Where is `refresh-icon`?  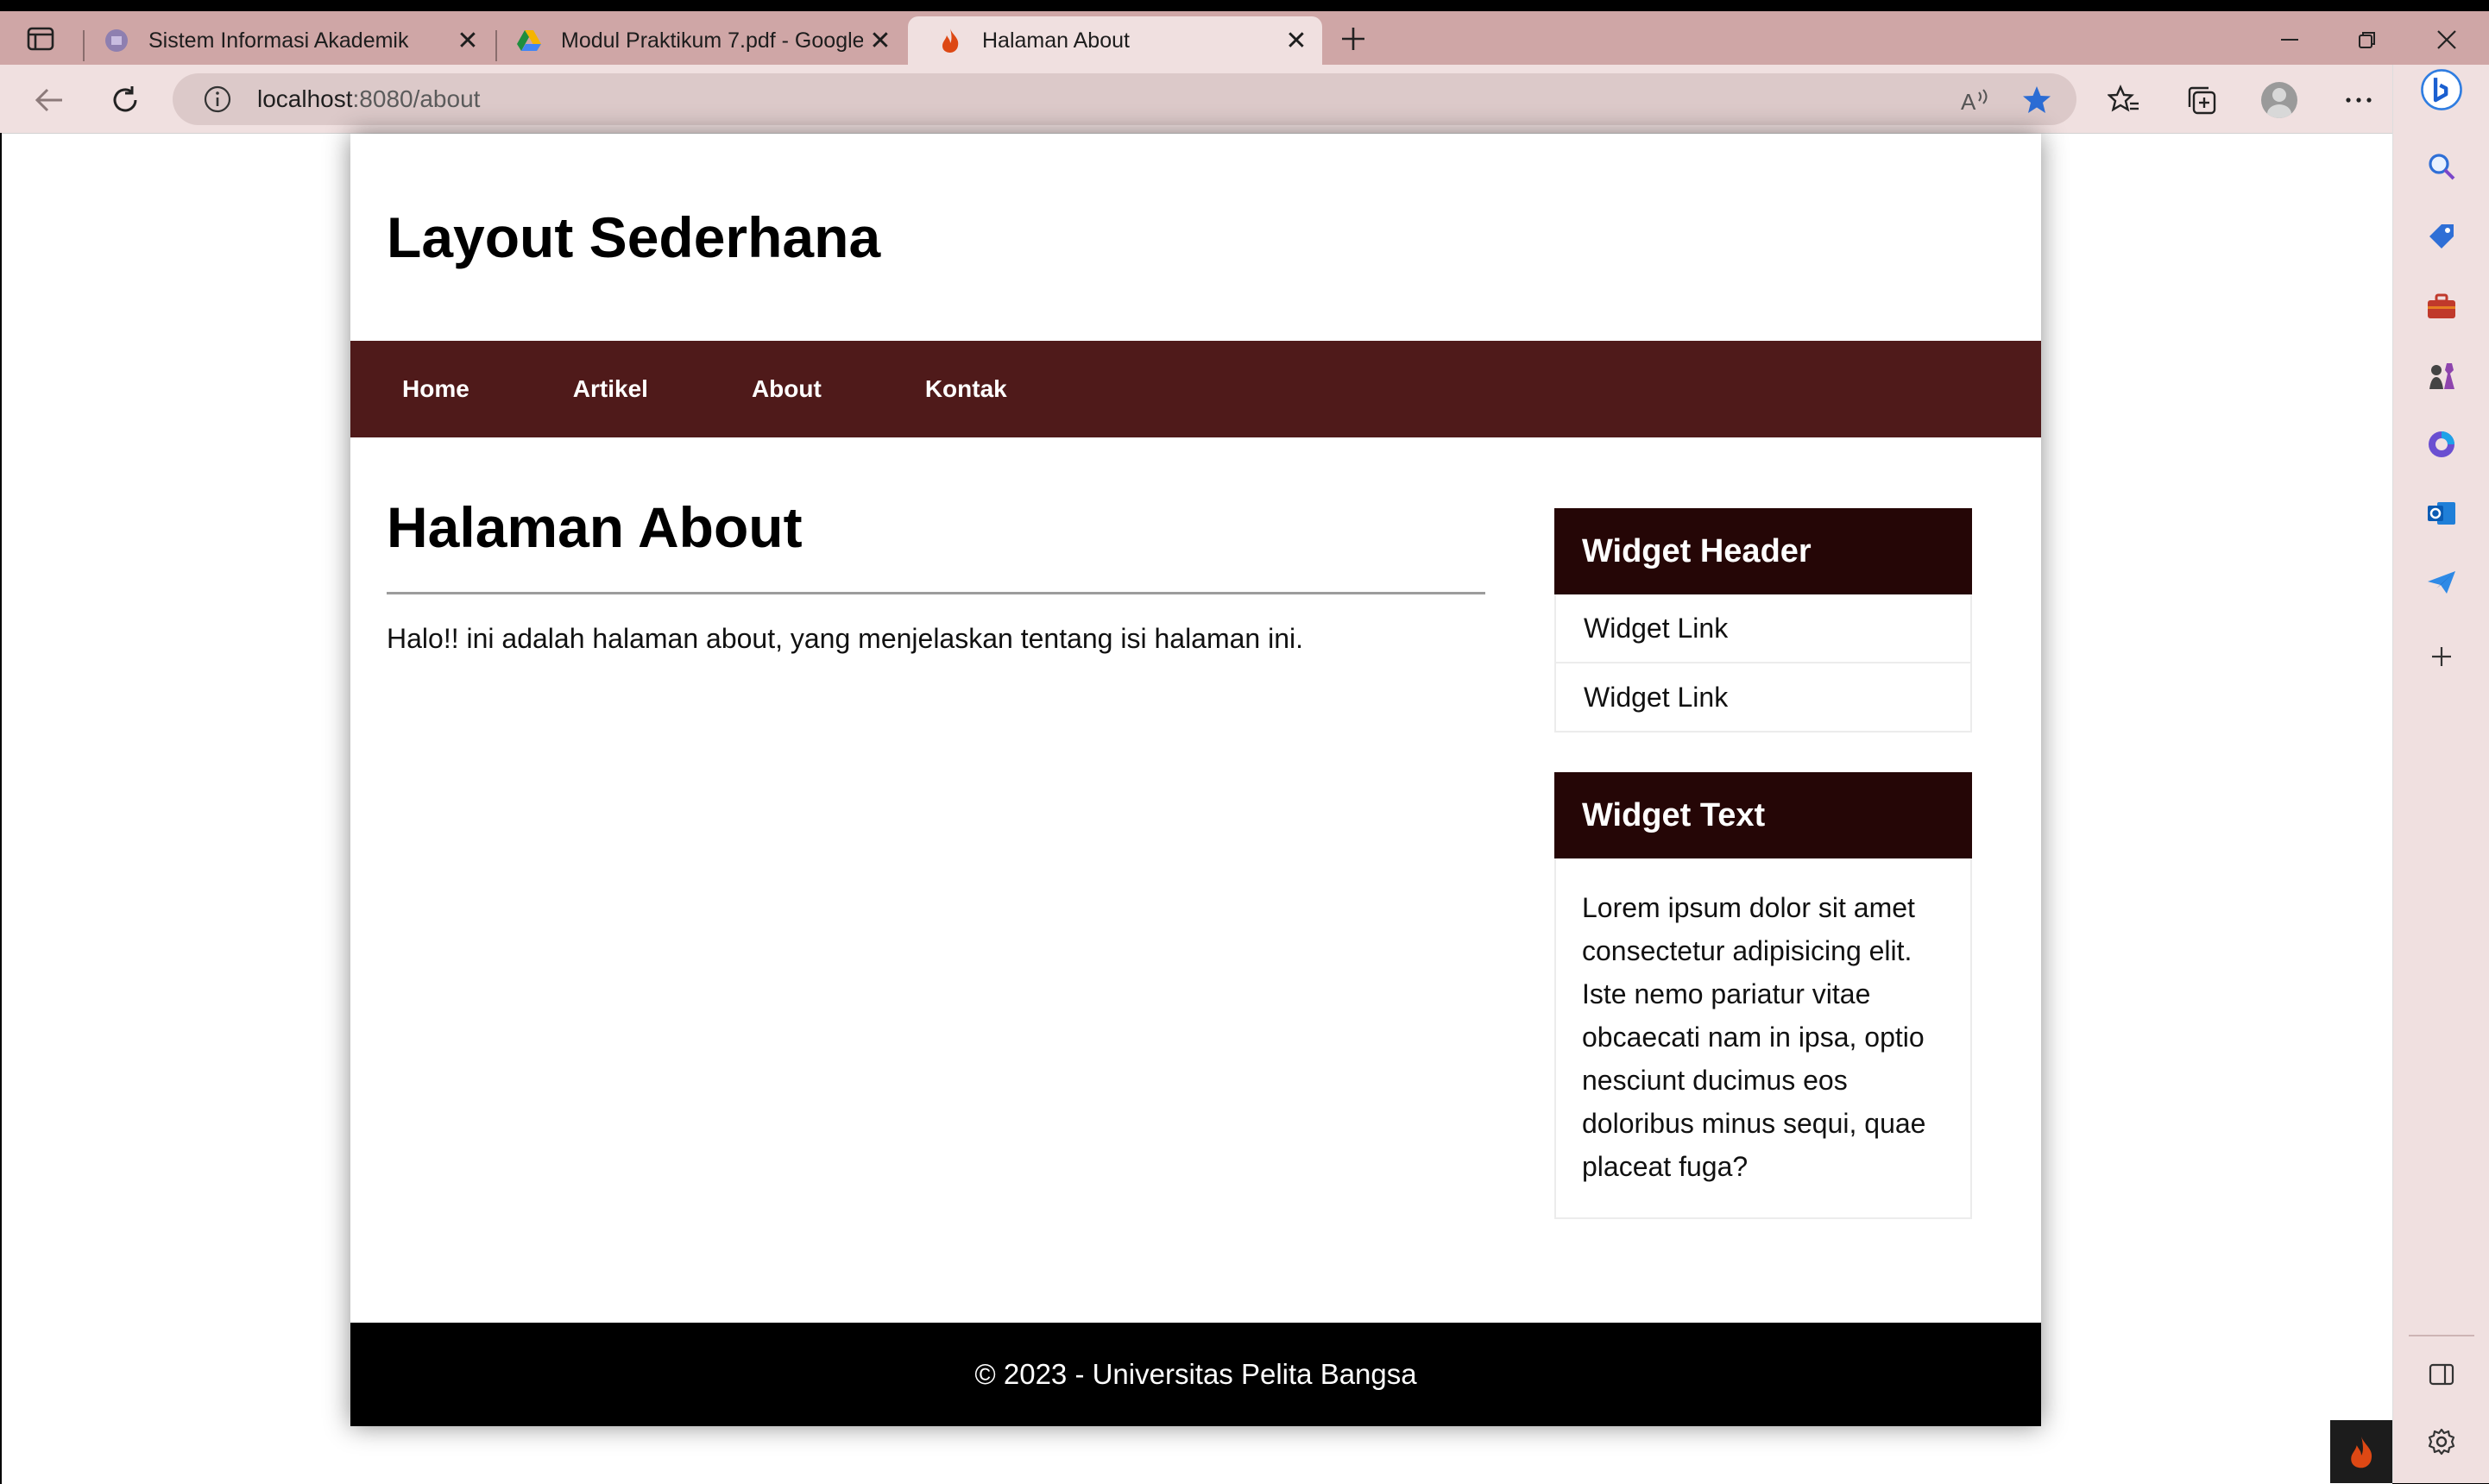
refresh-icon is located at coordinates (125, 100).